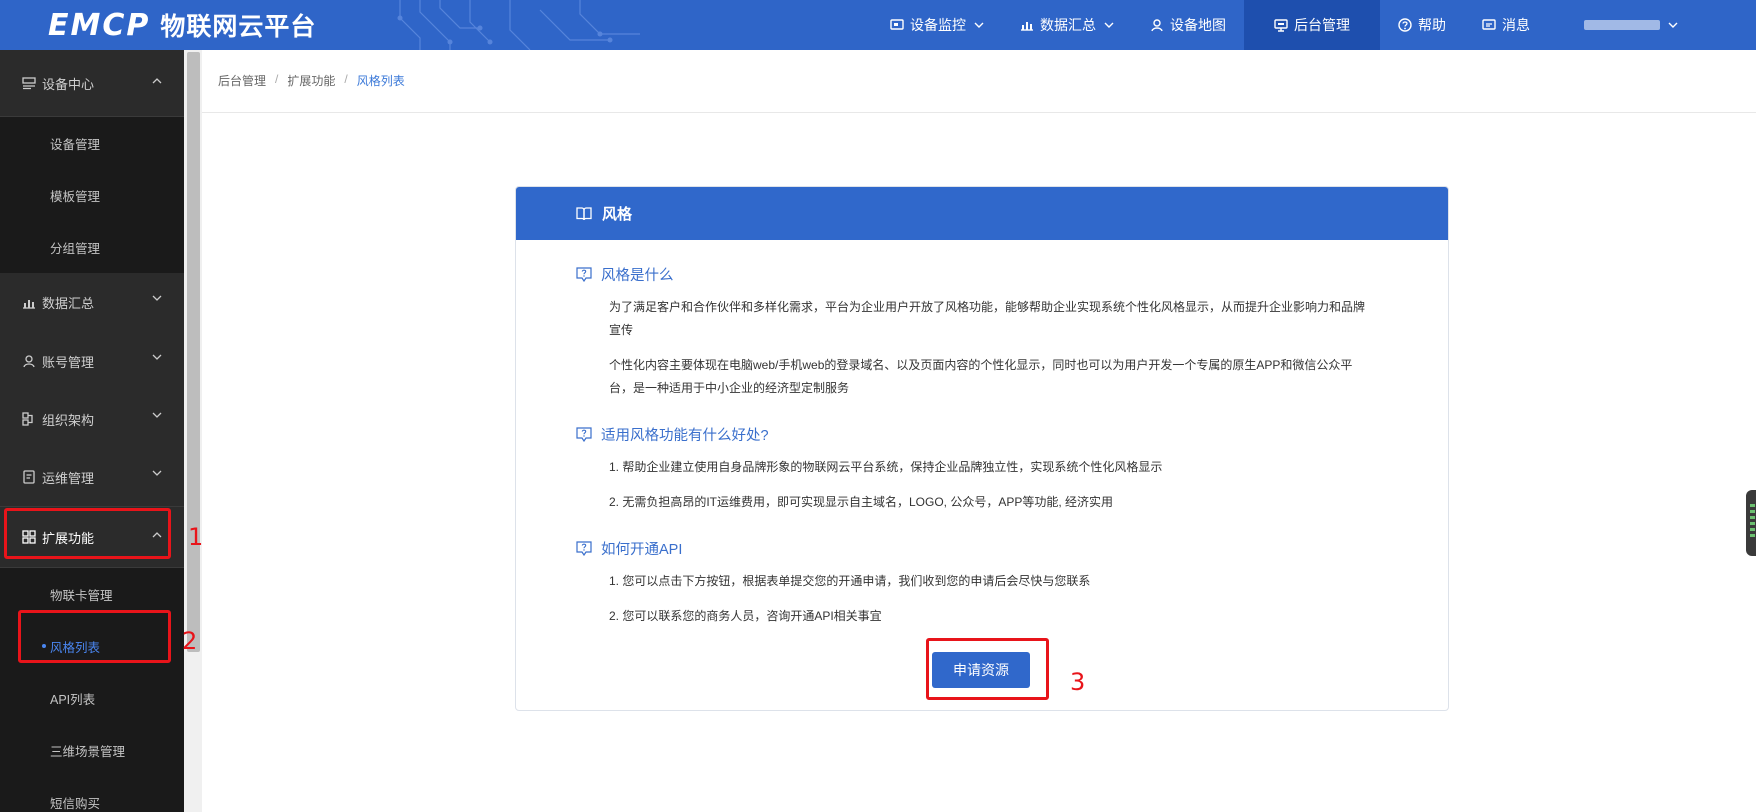 The width and height of the screenshot is (1756, 812). I want to click on book-icon, so click(584, 214).